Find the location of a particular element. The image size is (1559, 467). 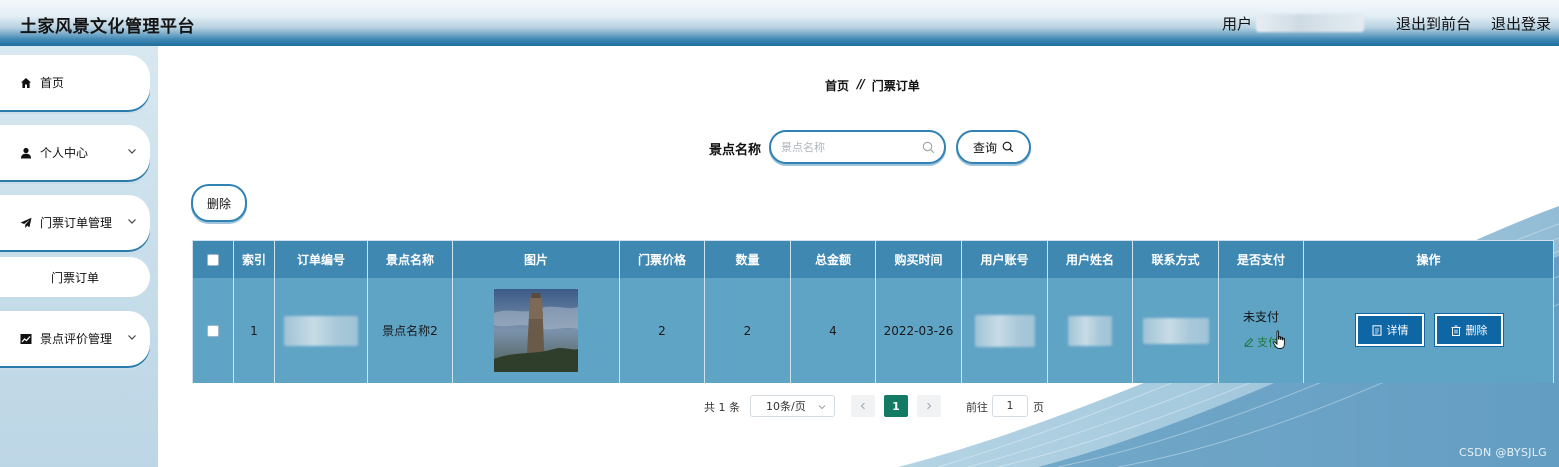

app-title: 土家风景文化管理平台 is located at coordinates (107, 27).